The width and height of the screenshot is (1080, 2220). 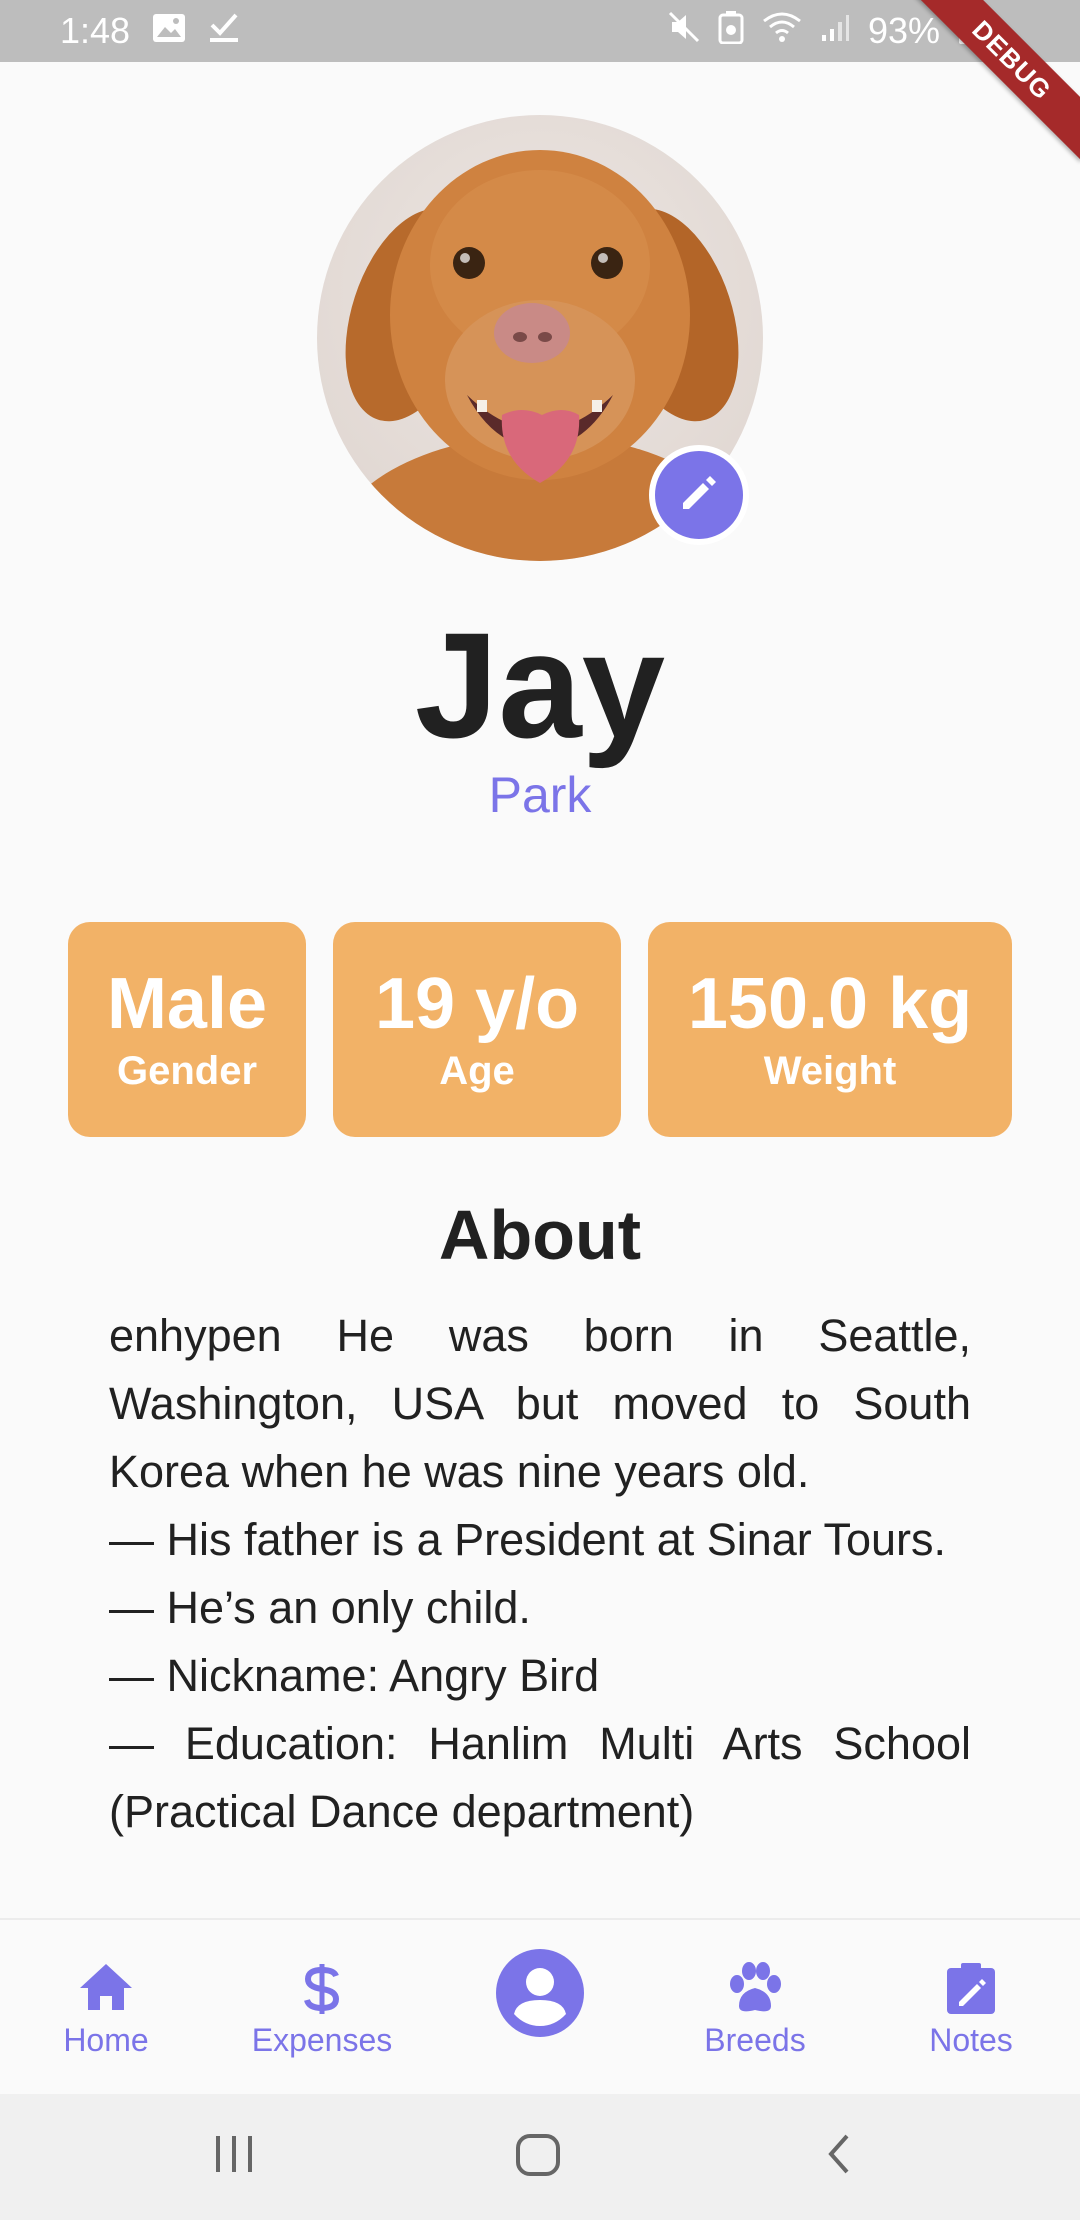 What do you see at coordinates (840, 2156) in the screenshot?
I see `back-icon` at bounding box center [840, 2156].